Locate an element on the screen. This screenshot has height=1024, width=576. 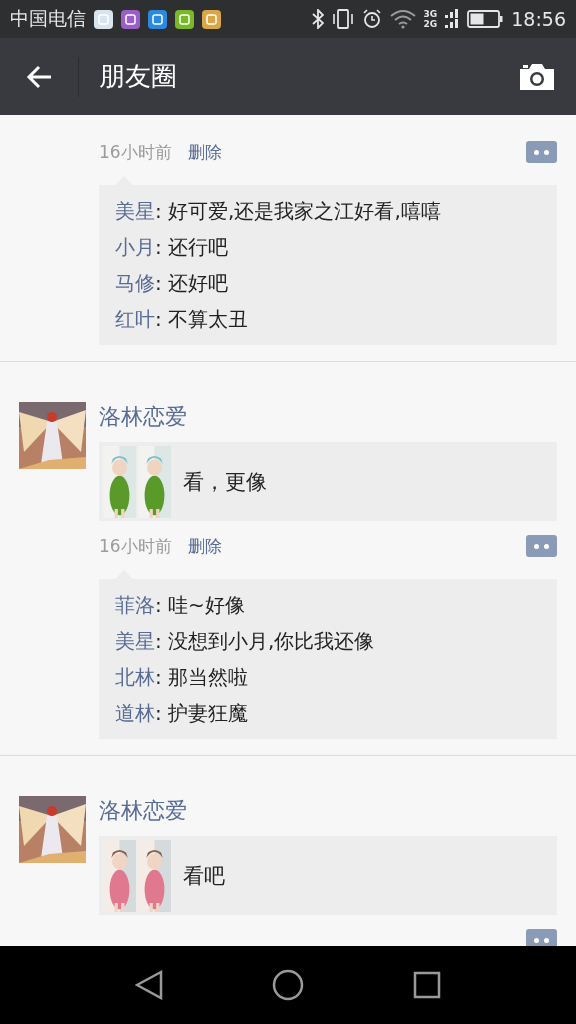
home-nav-button is located at coordinates (288, 985).